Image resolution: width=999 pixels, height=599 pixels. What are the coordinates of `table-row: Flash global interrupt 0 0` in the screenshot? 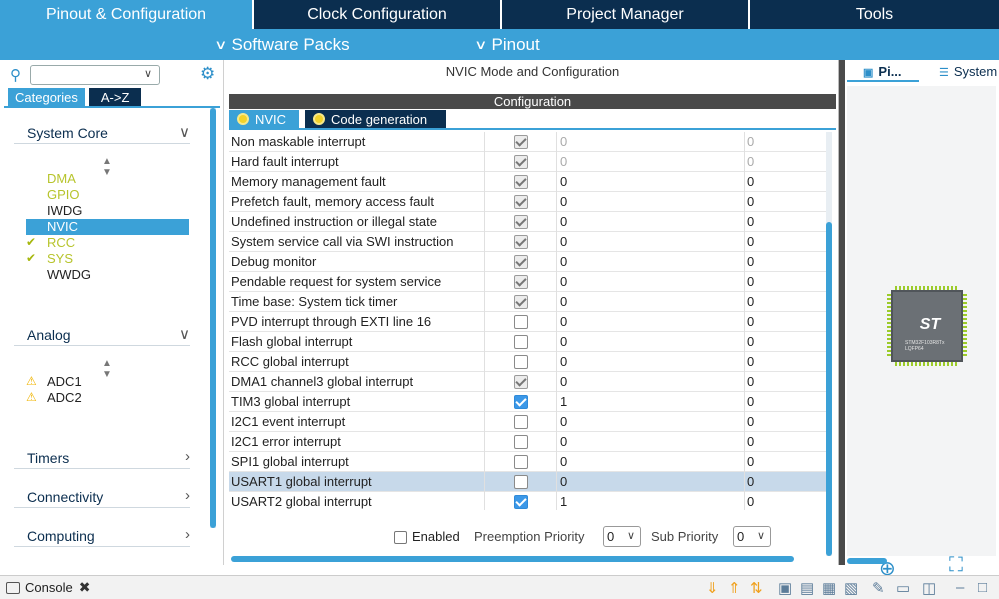 It's located at (527, 342).